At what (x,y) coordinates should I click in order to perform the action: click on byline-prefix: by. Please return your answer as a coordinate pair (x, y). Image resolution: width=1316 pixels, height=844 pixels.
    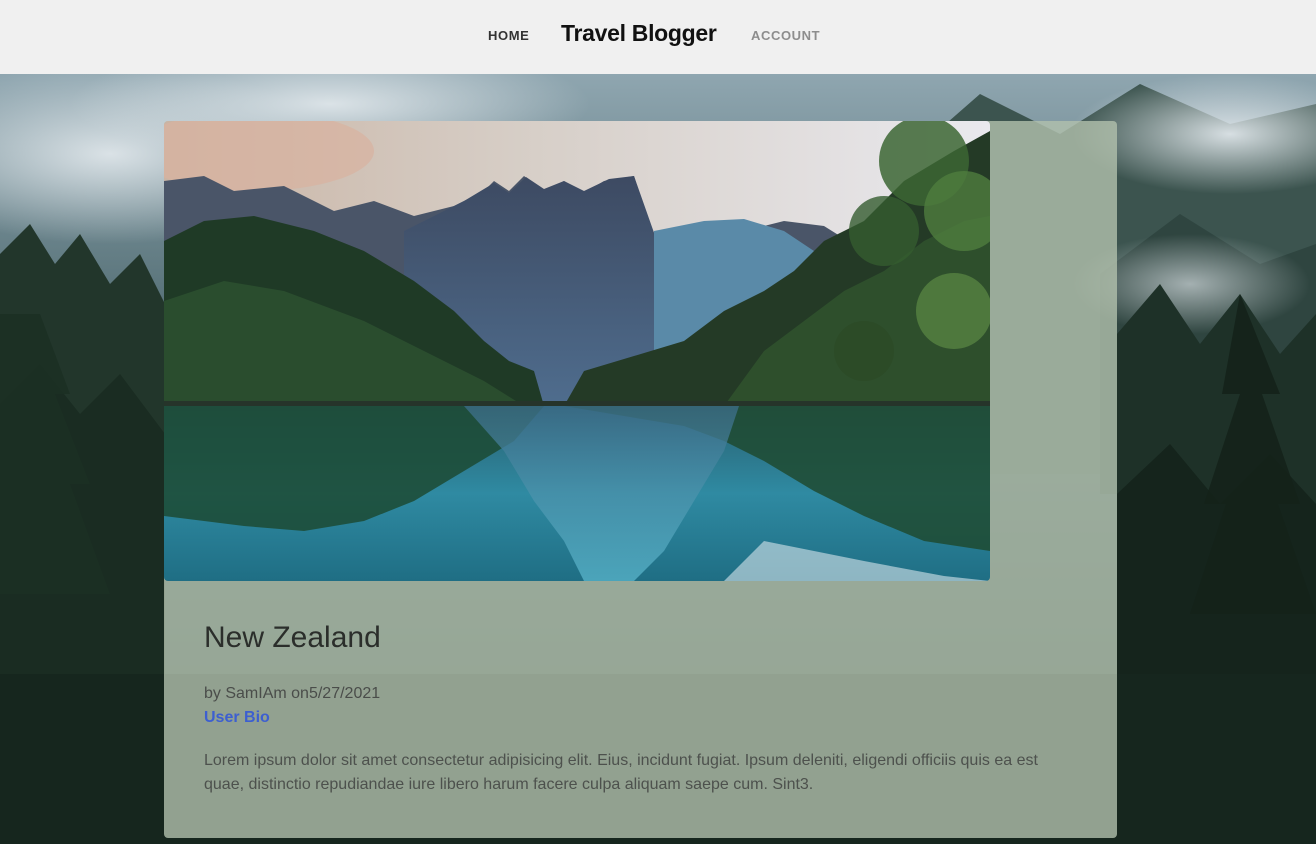
    Looking at the image, I should click on (212, 693).